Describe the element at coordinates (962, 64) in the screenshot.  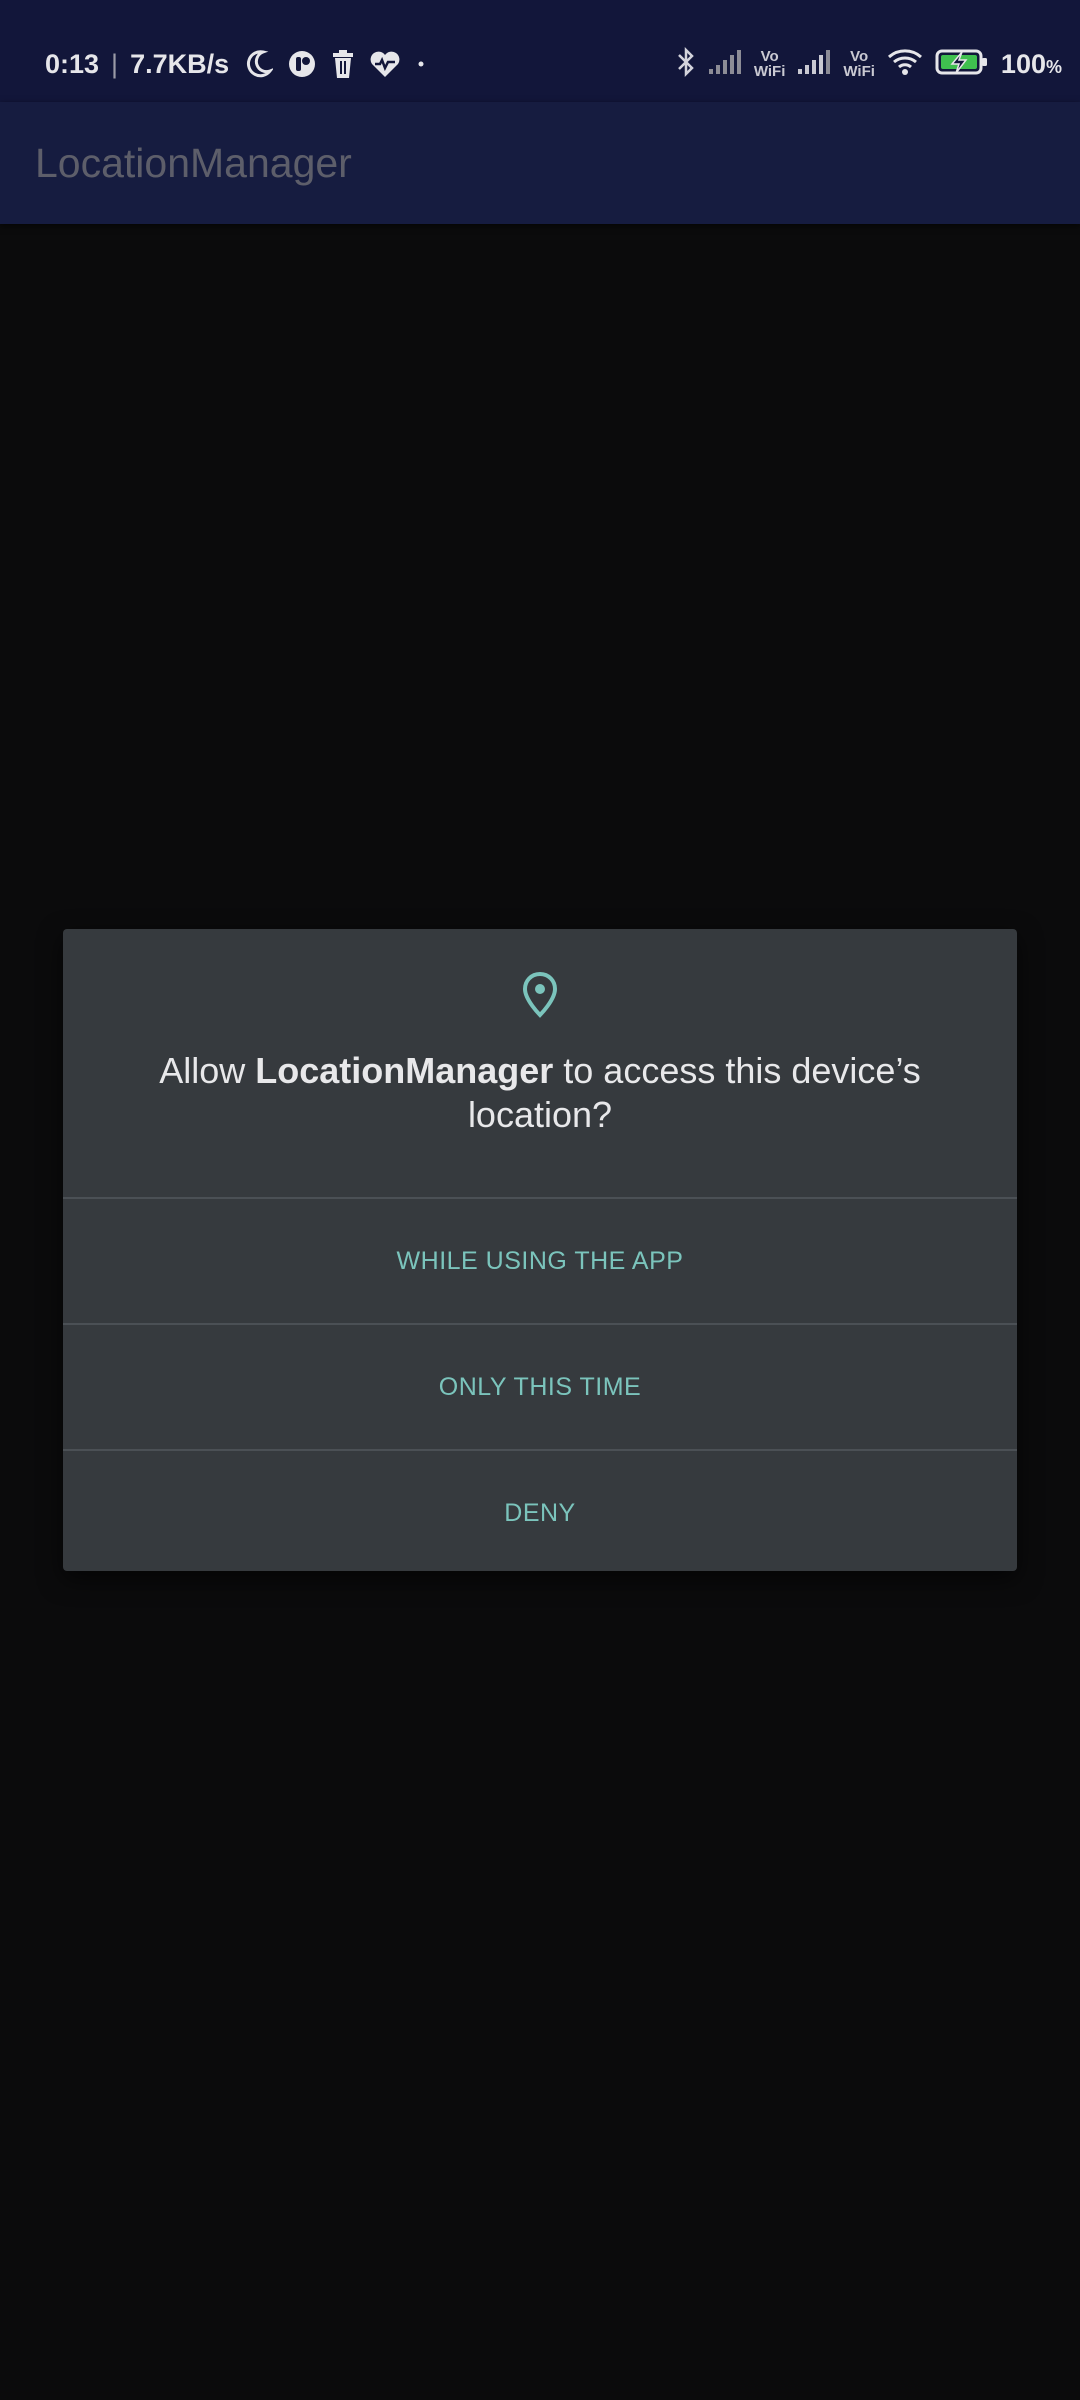
I see `battery-charging-icon` at that location.